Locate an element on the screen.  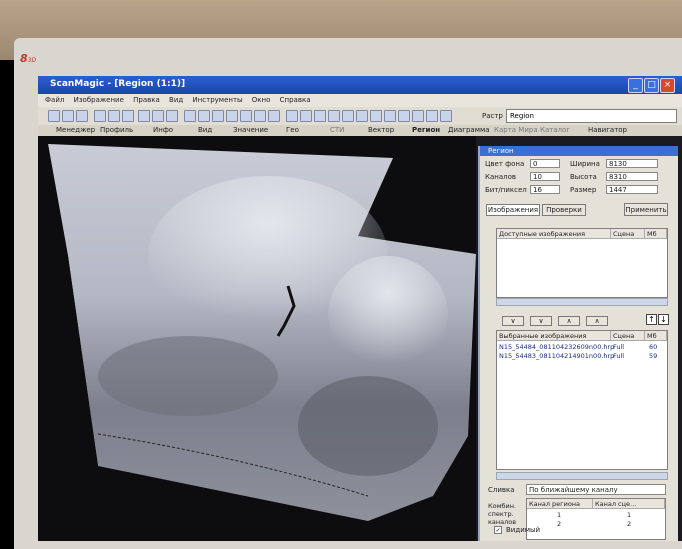
channels-label: Каналов is located at coordinates (501, 177).